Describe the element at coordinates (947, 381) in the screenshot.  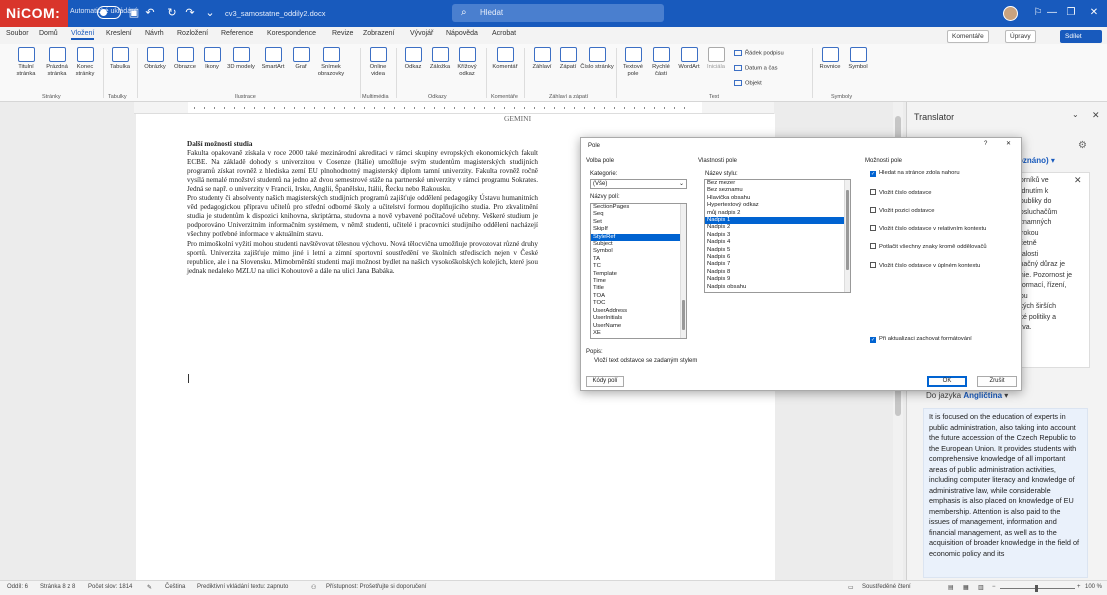
I see `ok-button: OK` at that location.